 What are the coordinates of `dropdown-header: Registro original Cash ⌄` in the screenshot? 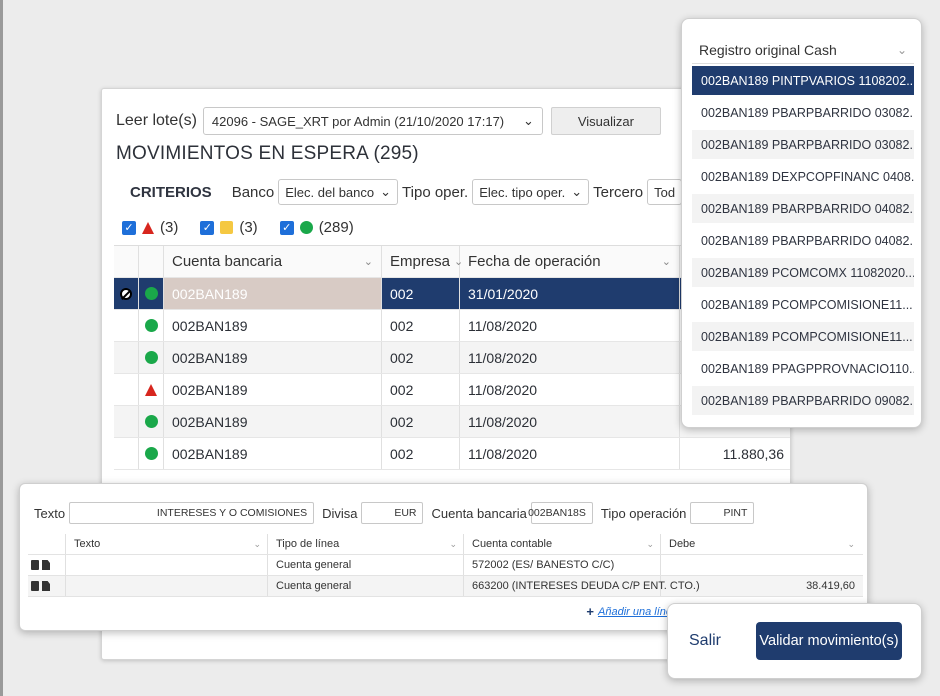 It's located at (803, 50).